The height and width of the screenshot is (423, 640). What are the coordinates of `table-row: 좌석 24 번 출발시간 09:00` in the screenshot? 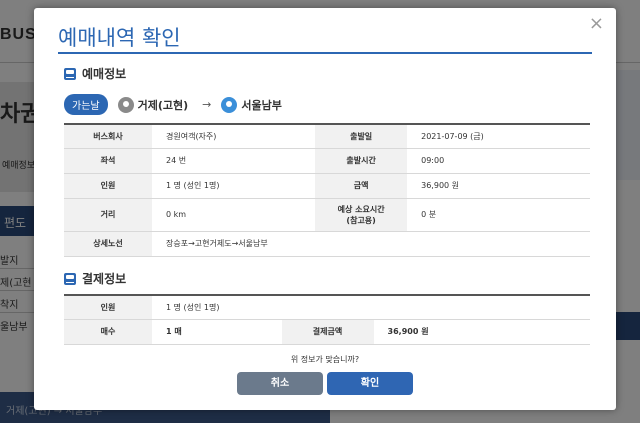 It's located at (327, 161).